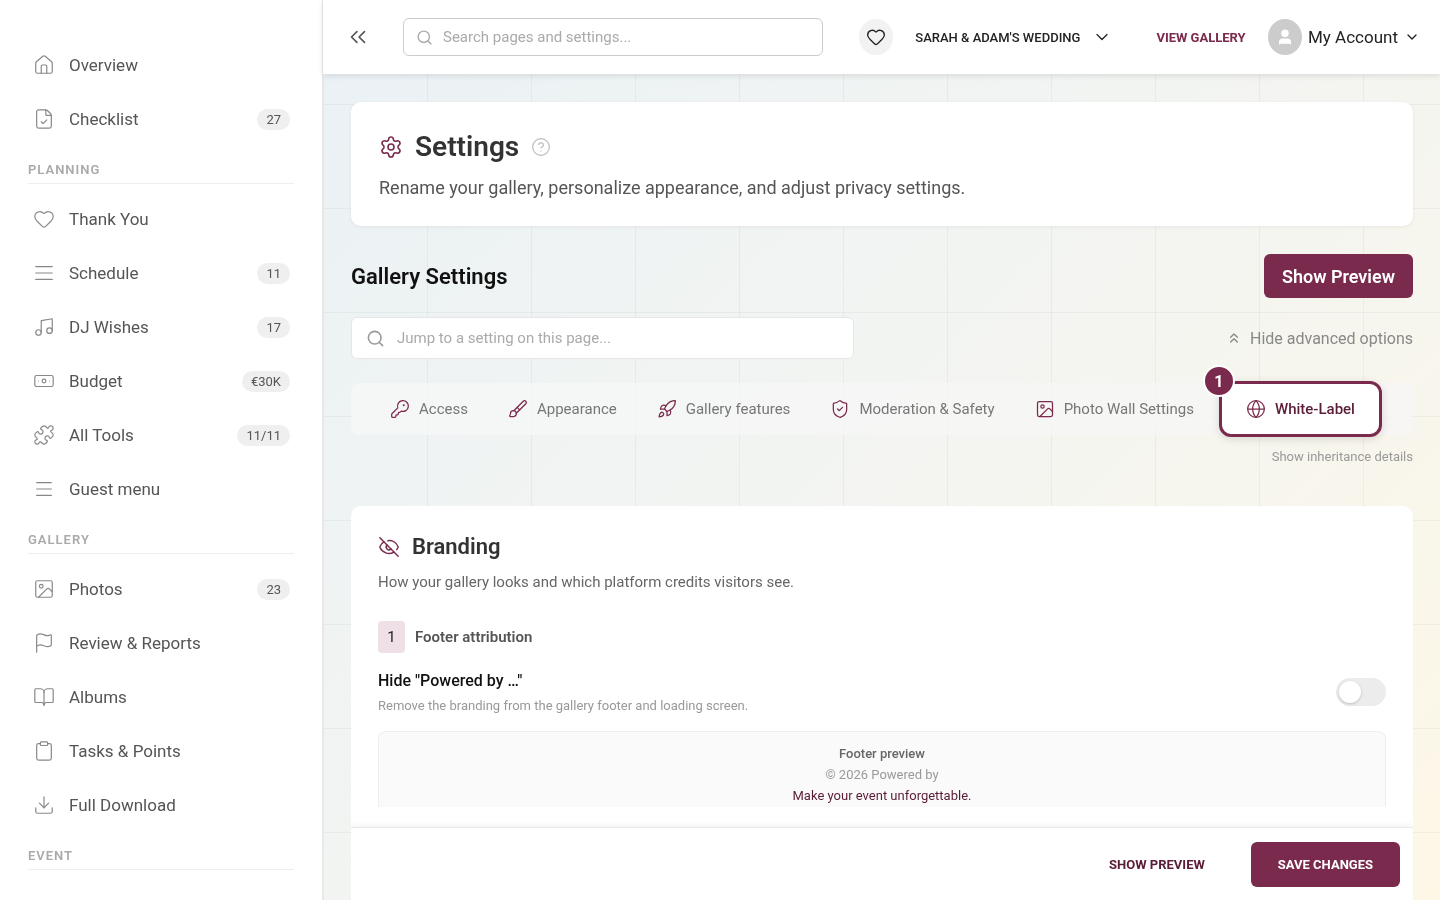  What do you see at coordinates (273, 273) in the screenshot?
I see `count-badge: 11` at bounding box center [273, 273].